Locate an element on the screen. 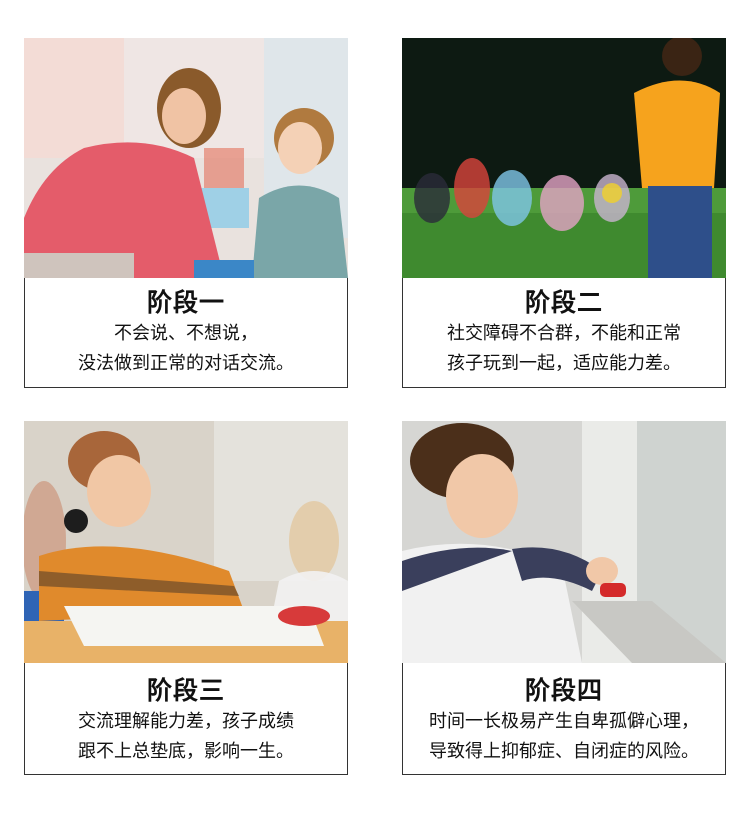 The width and height of the screenshot is (750, 823). stage-4-line-1: 时间一长极易产生自卑孤僻心理， is located at coordinates (564, 721).